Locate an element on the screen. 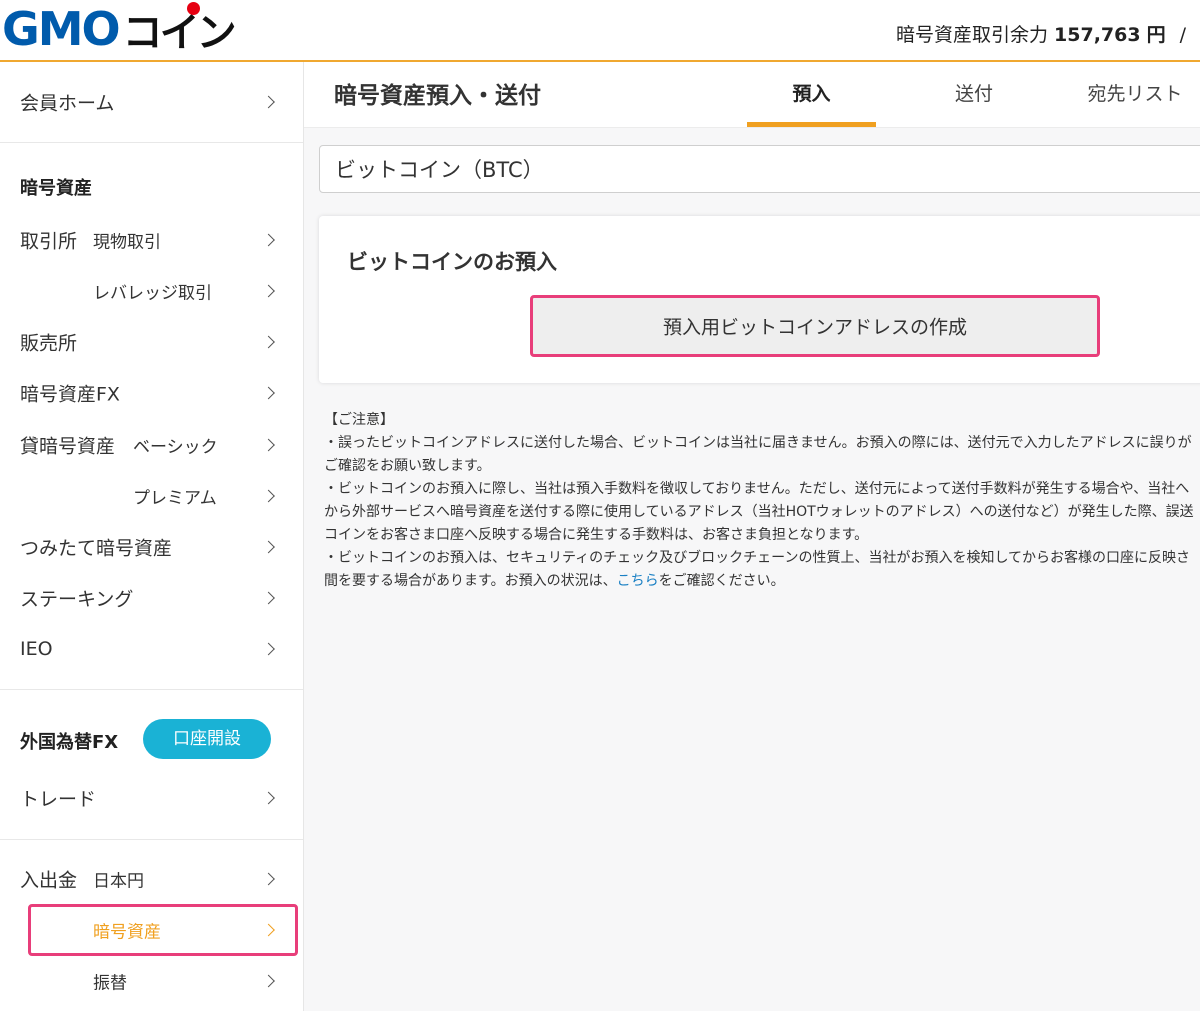  coin-select-dropdown: ビットコイン（BTC） is located at coordinates (759, 169).